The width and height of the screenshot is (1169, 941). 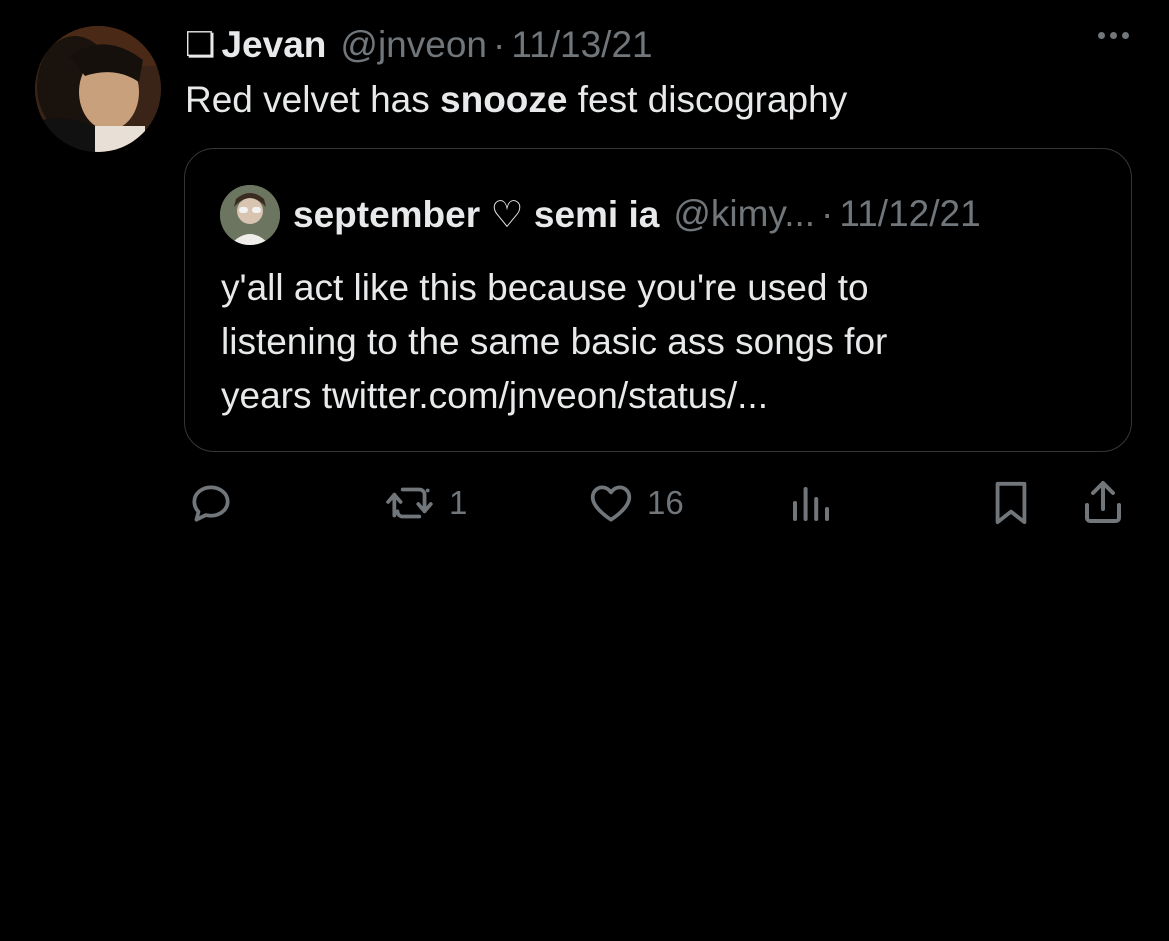 What do you see at coordinates (611, 503) in the screenshot?
I see `heart-icon` at bounding box center [611, 503].